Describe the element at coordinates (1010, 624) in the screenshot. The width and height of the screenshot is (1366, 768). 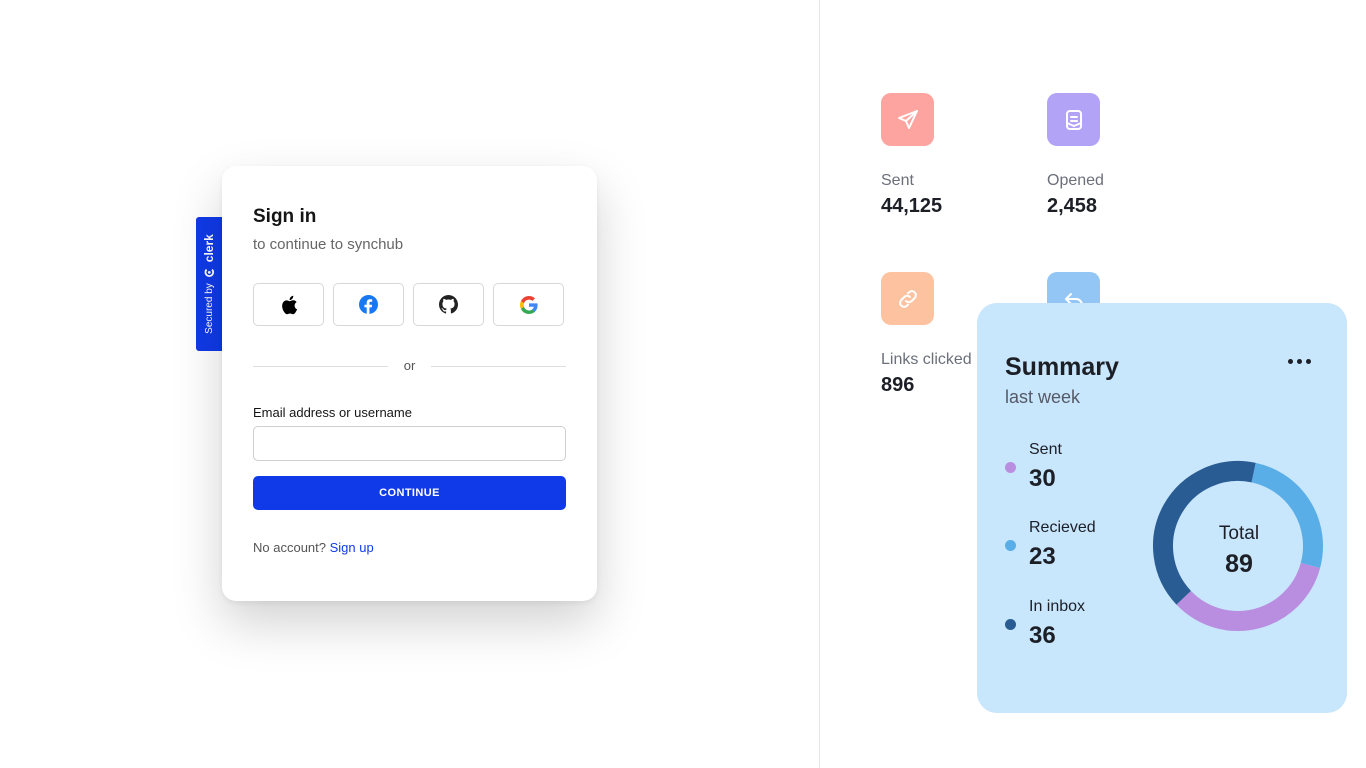
I see `legend-dot-in-inbox` at that location.